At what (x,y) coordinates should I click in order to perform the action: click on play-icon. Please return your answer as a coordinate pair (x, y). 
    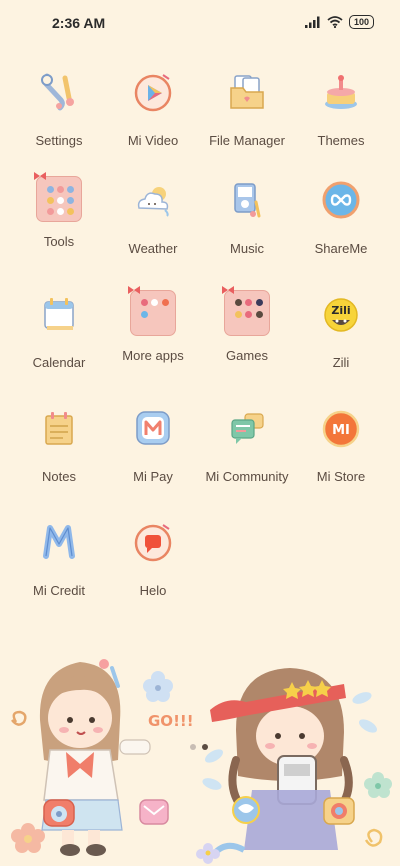
    Looking at the image, I should click on (153, 93).